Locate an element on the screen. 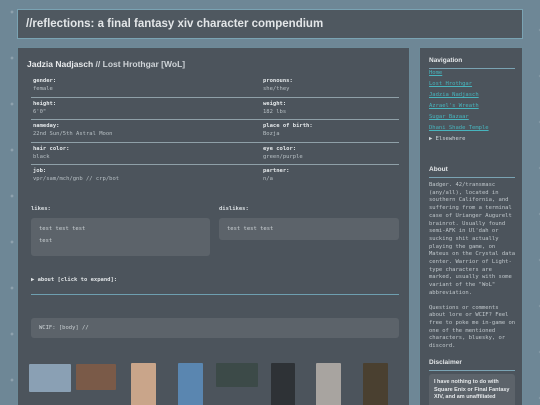 The image size is (540, 405). elsewhere-toggle: ▶ Elsewhere is located at coordinates (447, 139).